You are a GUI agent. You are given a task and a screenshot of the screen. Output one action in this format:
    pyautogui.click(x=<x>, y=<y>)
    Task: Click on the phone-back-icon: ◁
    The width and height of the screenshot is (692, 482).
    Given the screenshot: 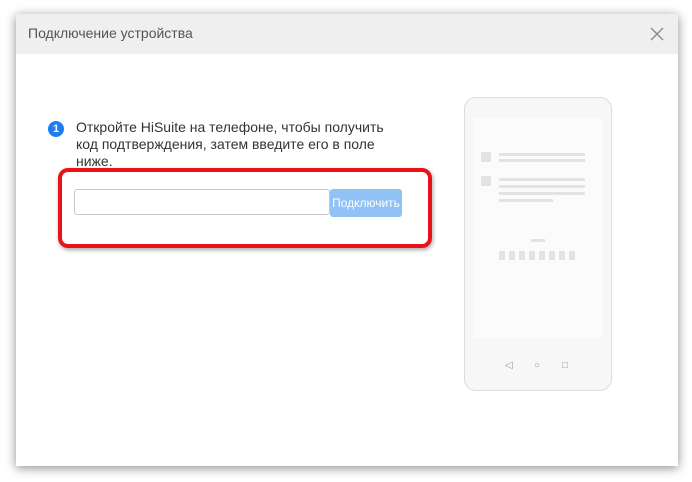 What is the action you would take?
    pyautogui.click(x=509, y=365)
    